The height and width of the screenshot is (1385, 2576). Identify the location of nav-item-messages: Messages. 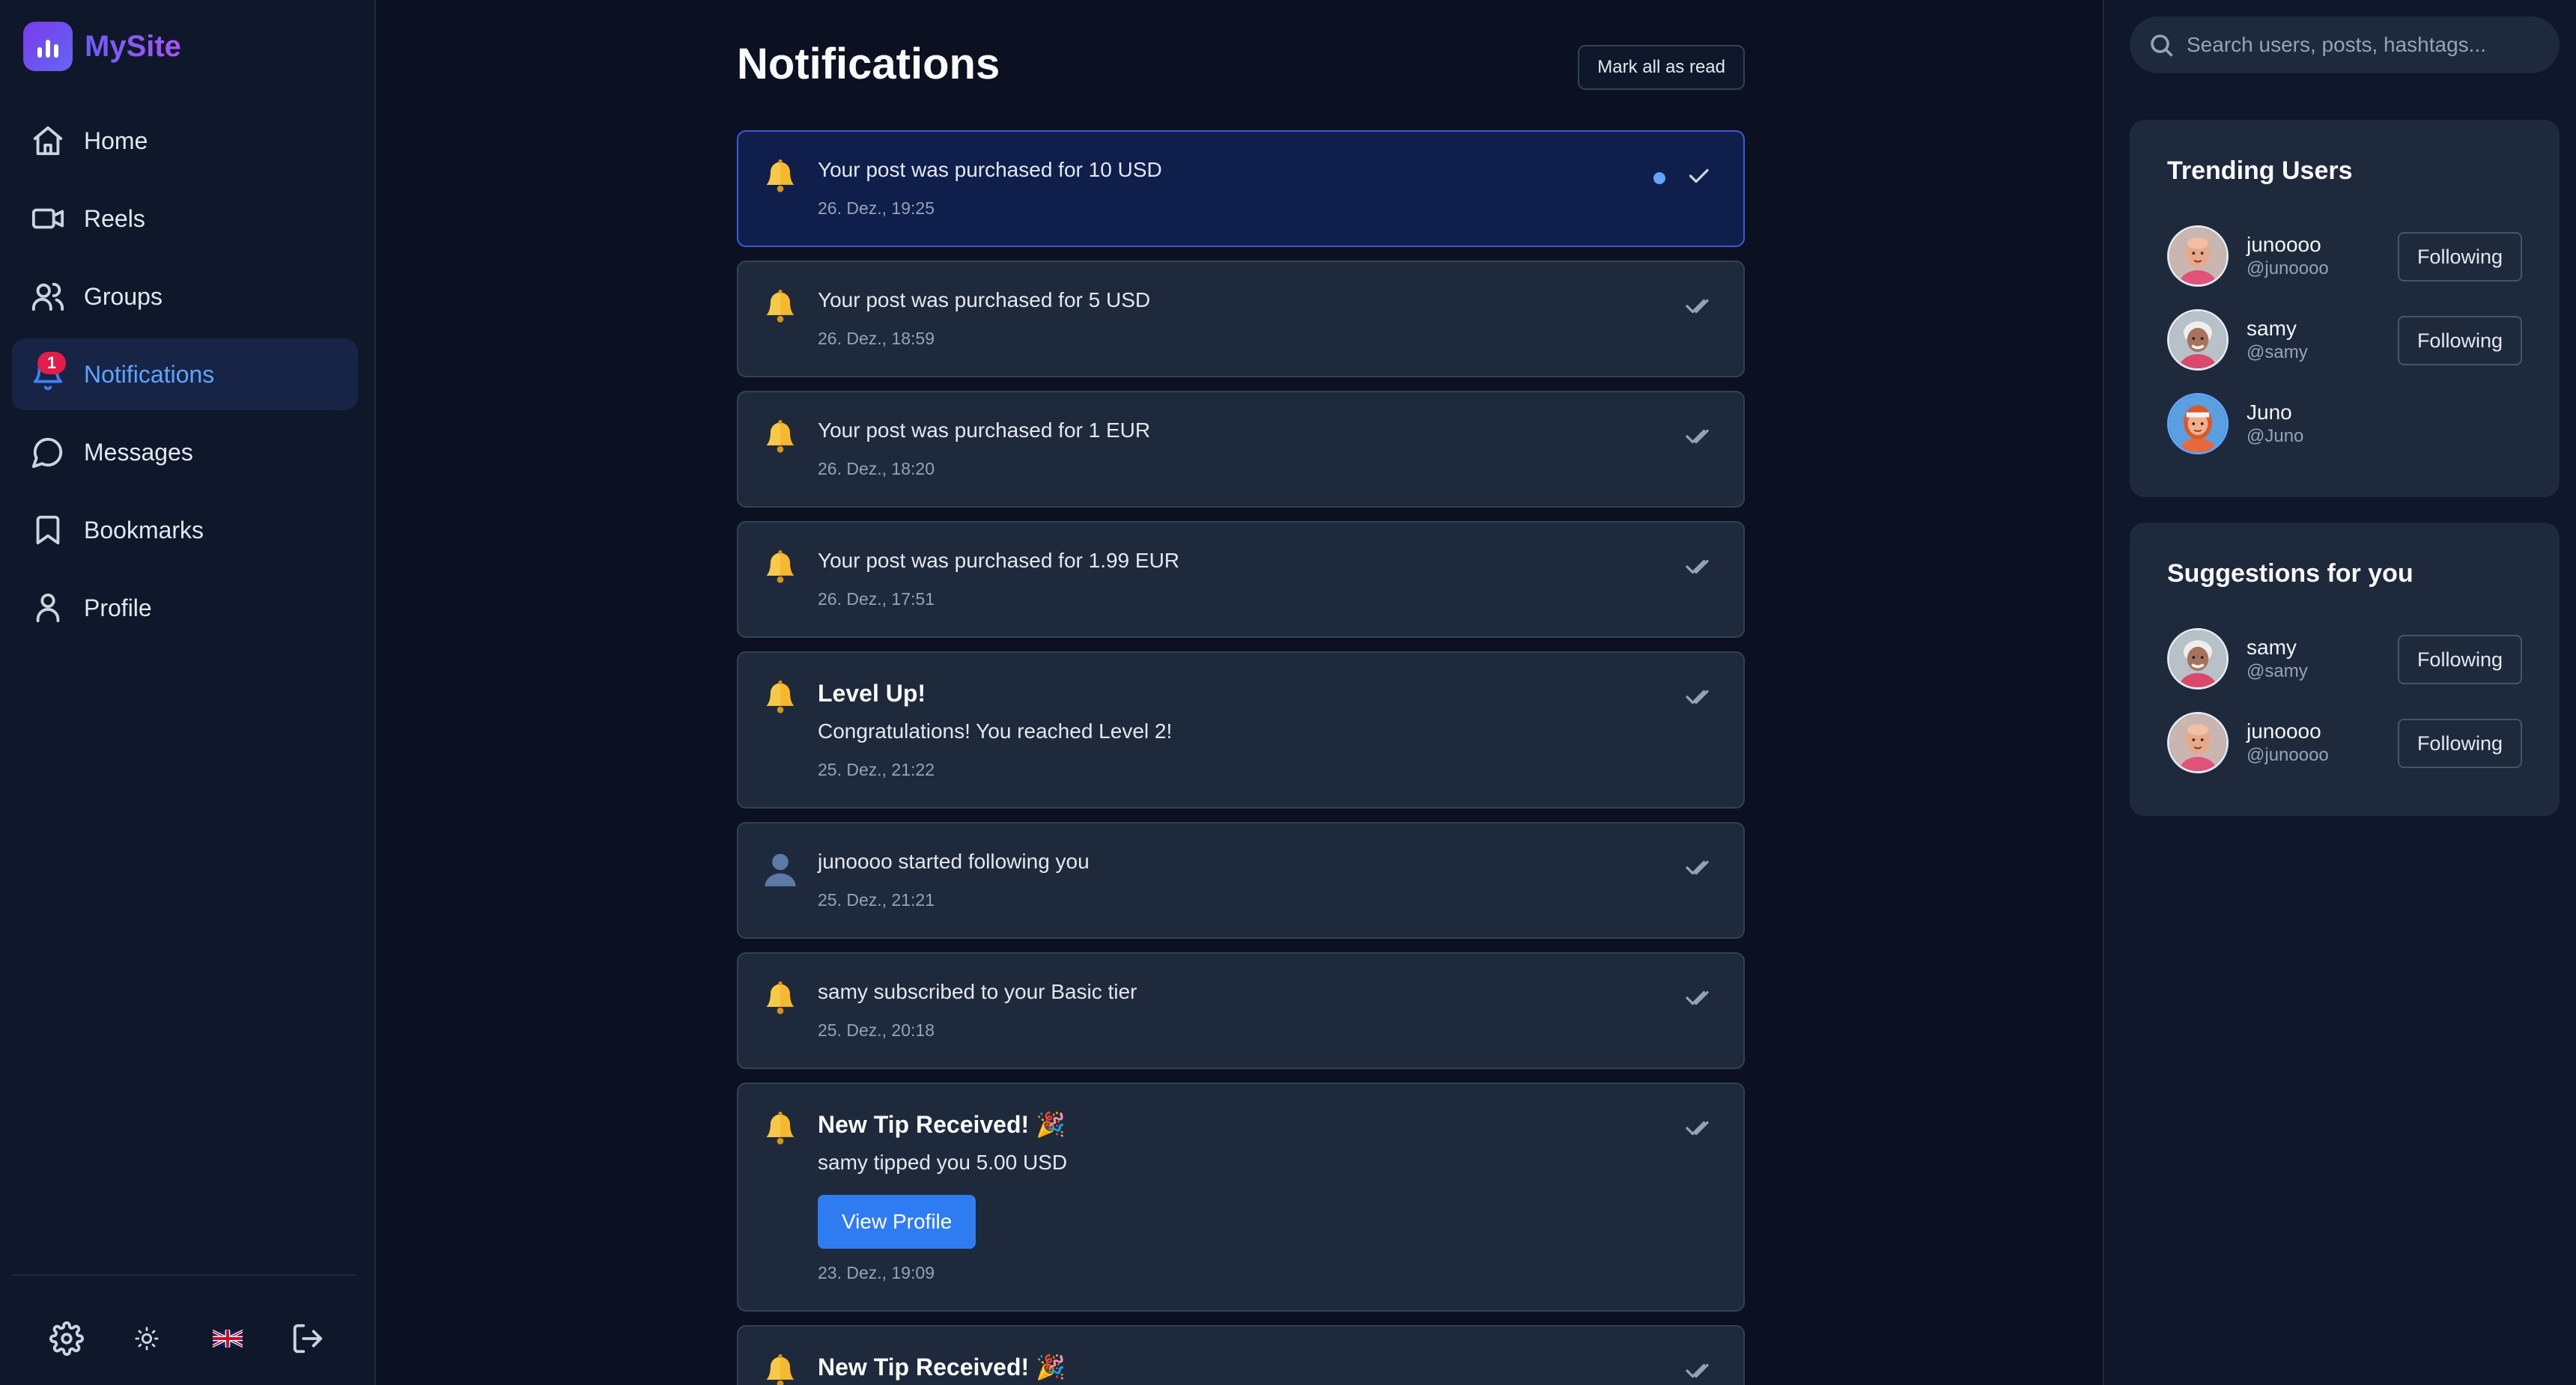
(185, 452).